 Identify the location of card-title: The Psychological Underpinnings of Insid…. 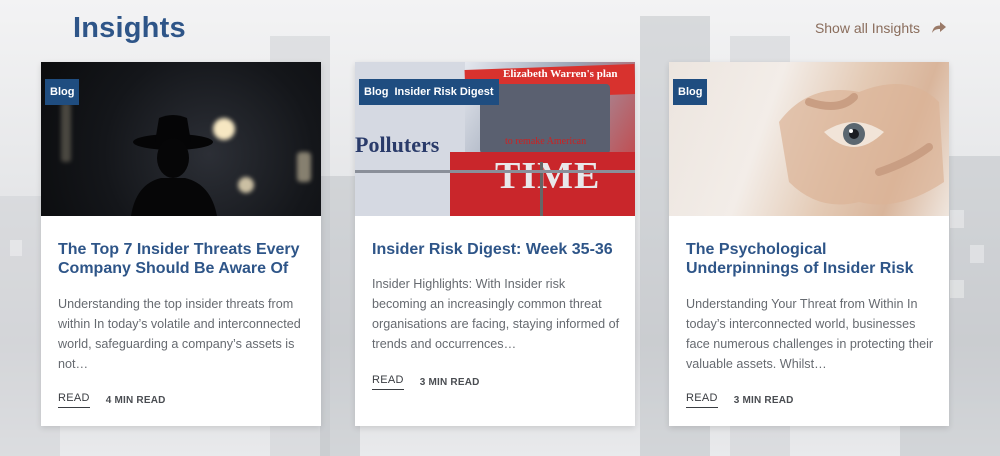
(809, 259).